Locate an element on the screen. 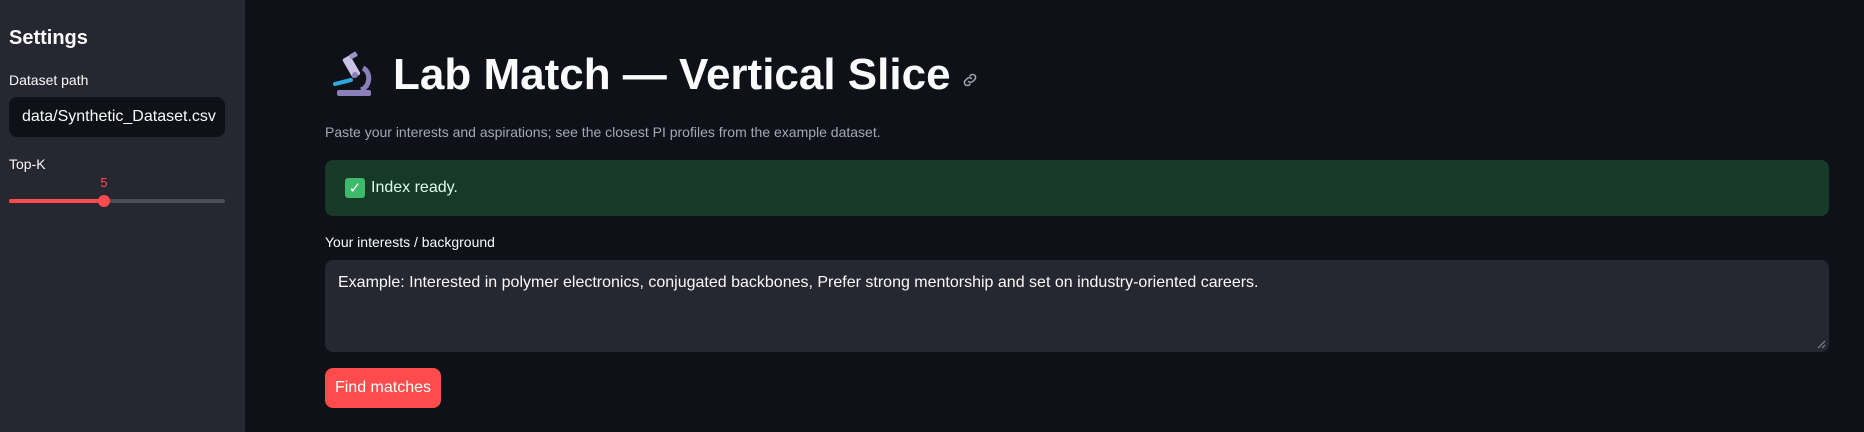 This screenshot has height=432, width=1864. resize-handle-icon is located at coordinates (1821, 344).